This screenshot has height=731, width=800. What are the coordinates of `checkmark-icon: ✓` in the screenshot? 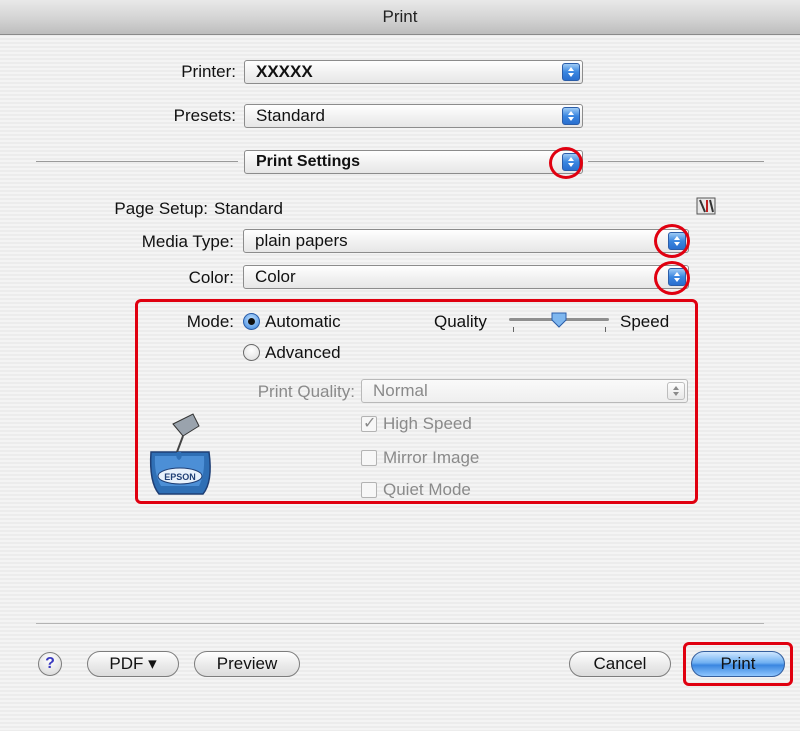 It's located at (370, 423).